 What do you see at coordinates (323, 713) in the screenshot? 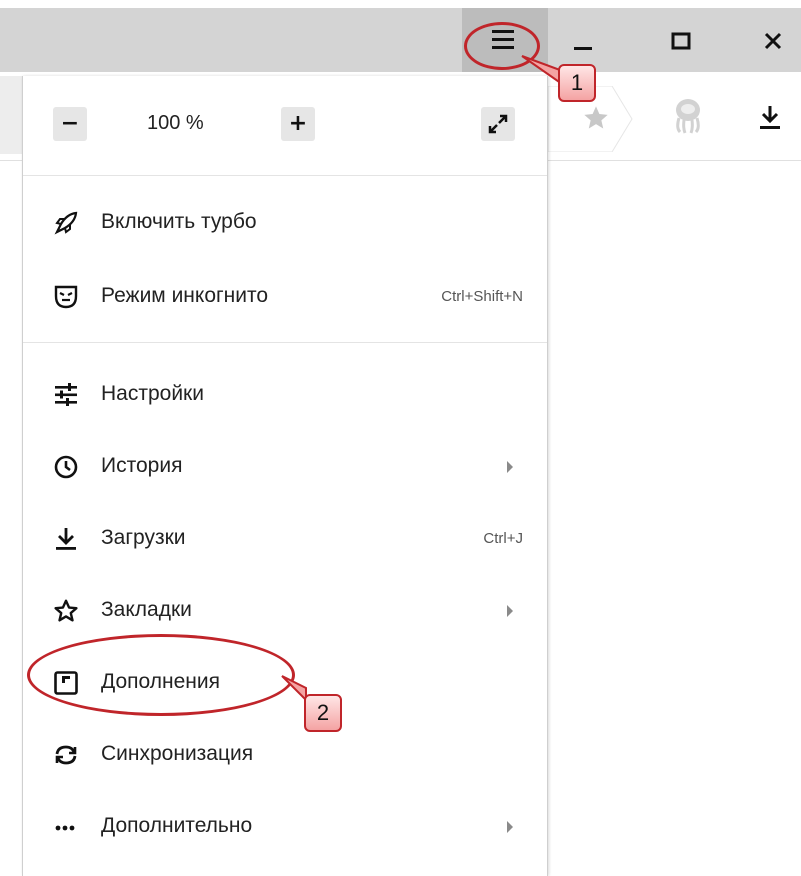
I see `annotation-badge-2: 2` at bounding box center [323, 713].